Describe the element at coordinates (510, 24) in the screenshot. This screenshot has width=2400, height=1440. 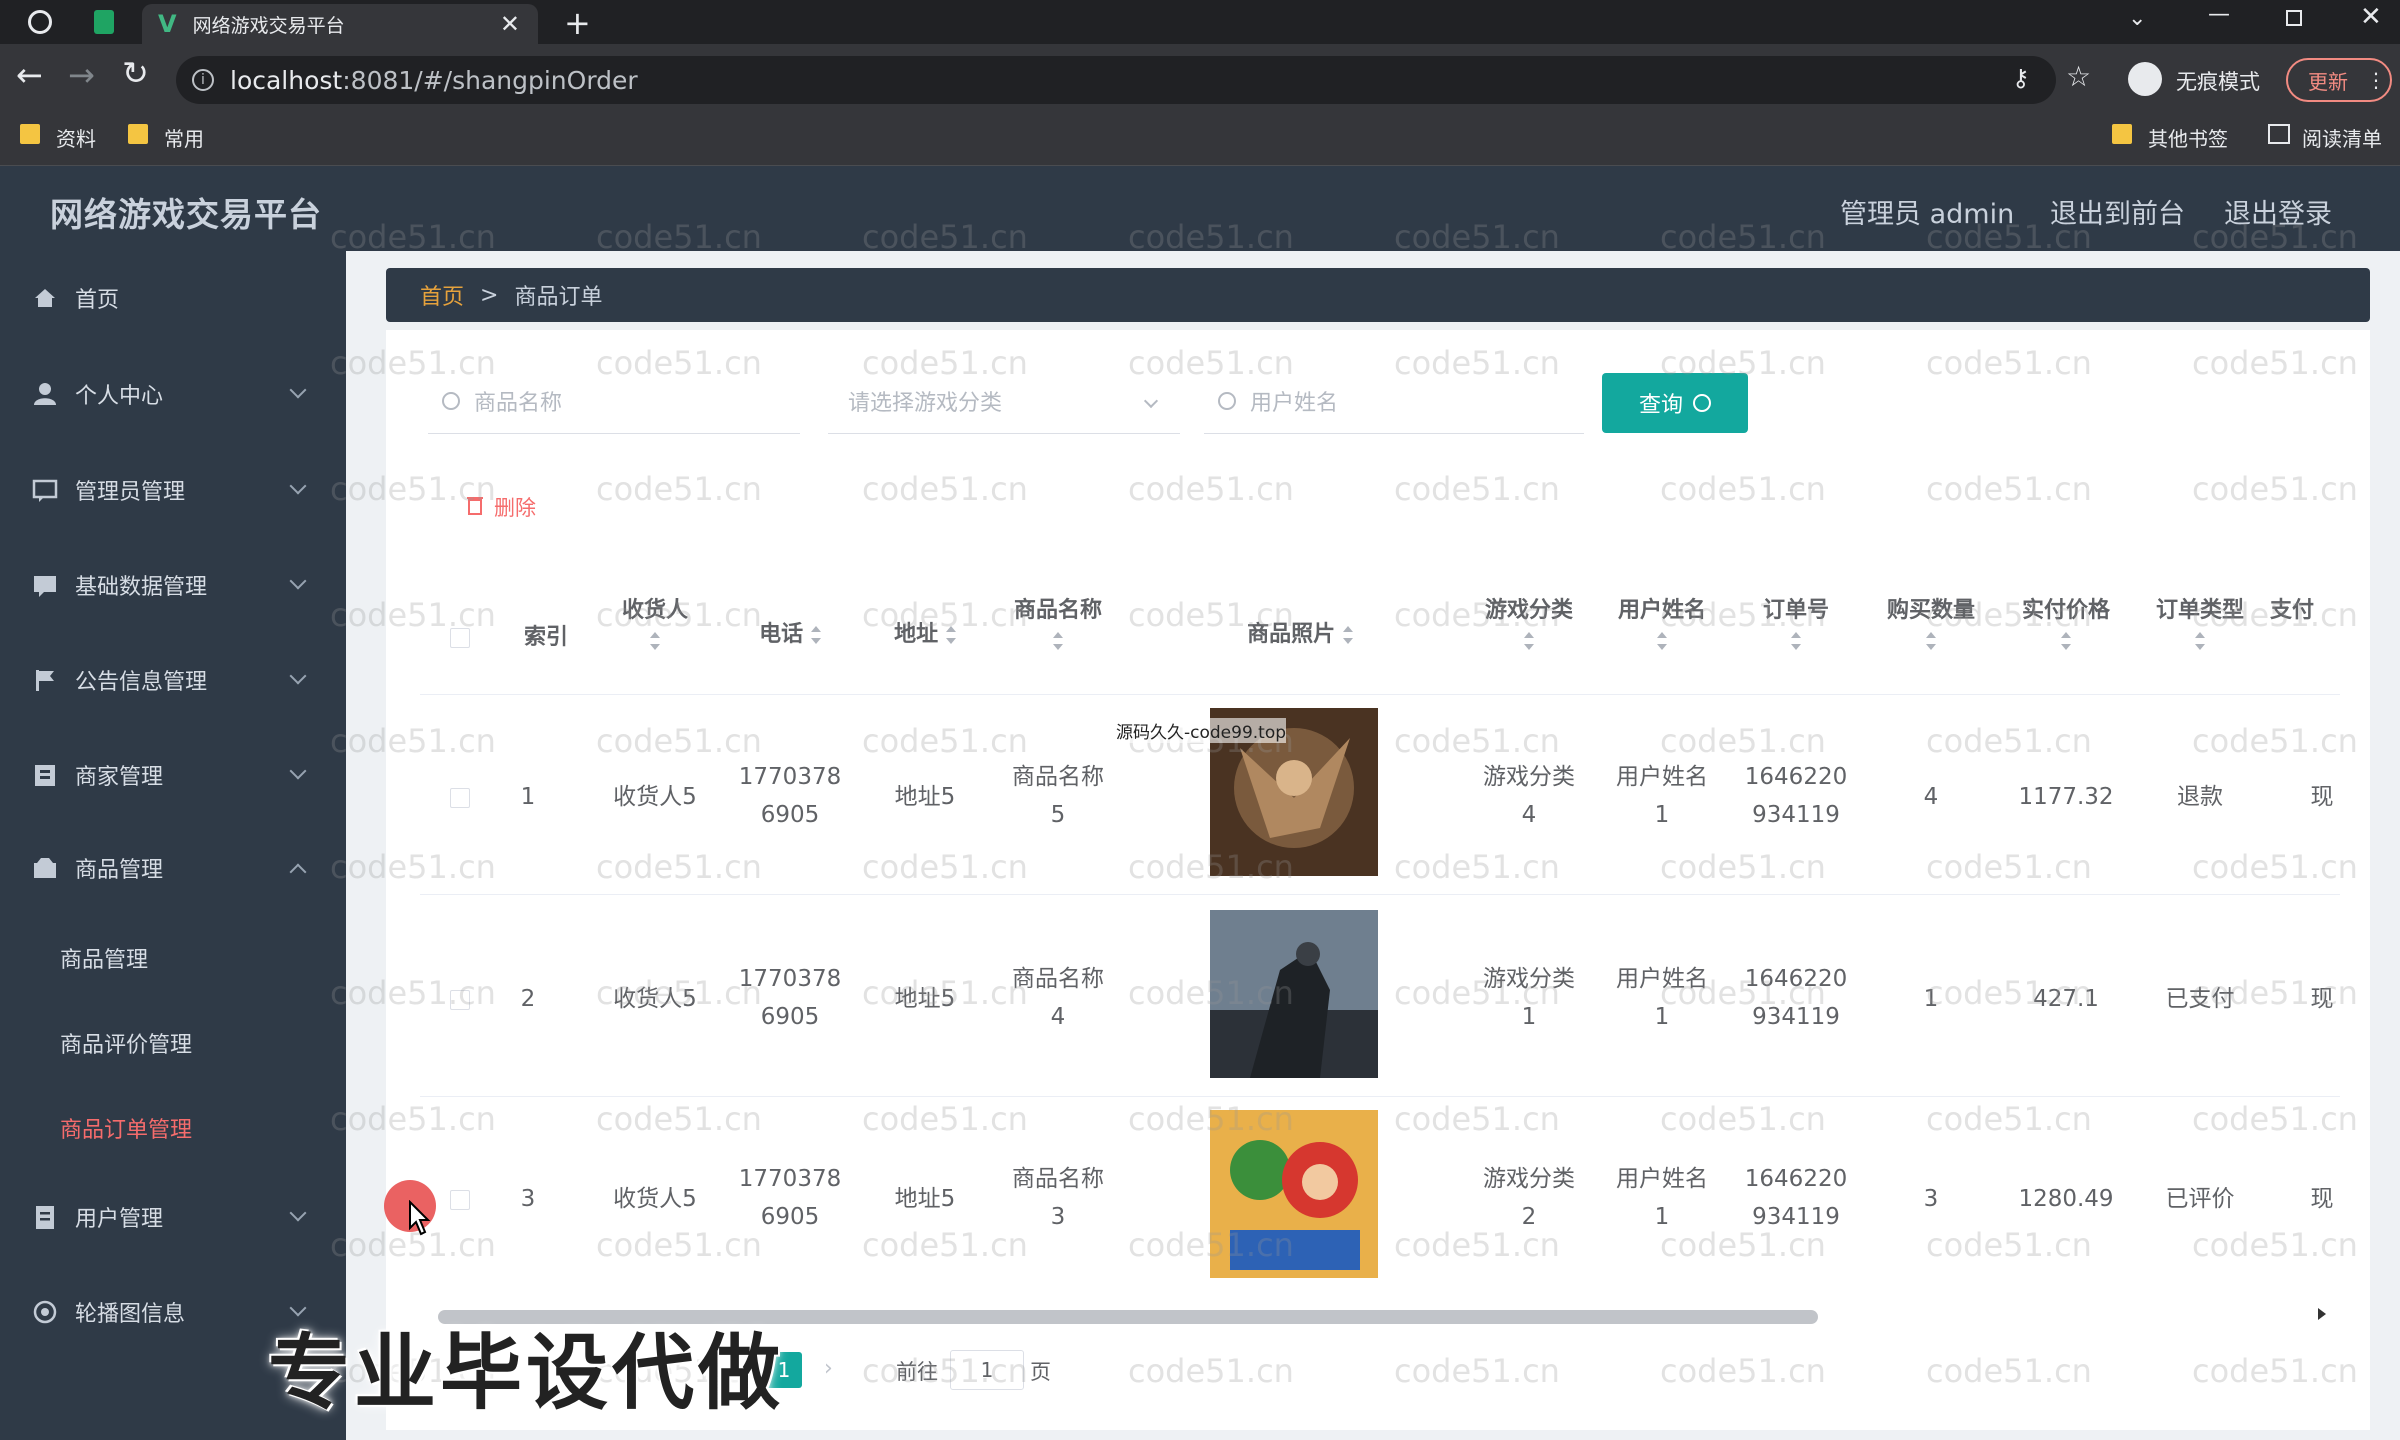
I see `tab-close-icon: ✕` at that location.